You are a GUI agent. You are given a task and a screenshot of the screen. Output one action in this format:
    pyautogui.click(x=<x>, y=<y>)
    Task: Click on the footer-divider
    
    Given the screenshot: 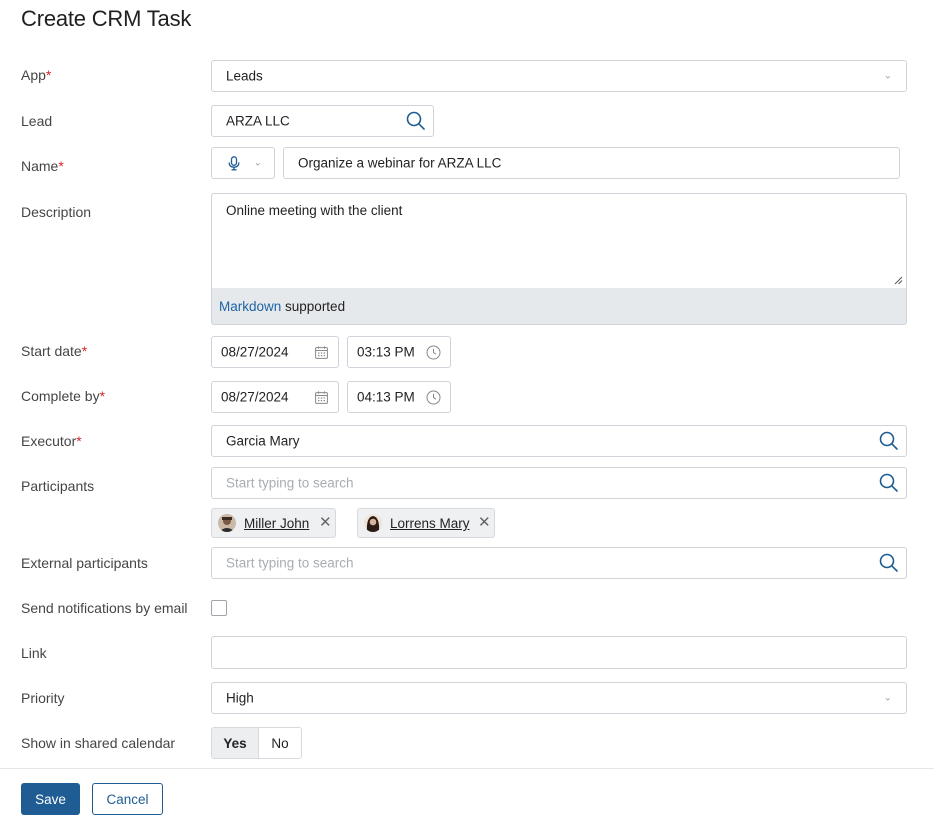 What is the action you would take?
    pyautogui.click(x=467, y=768)
    